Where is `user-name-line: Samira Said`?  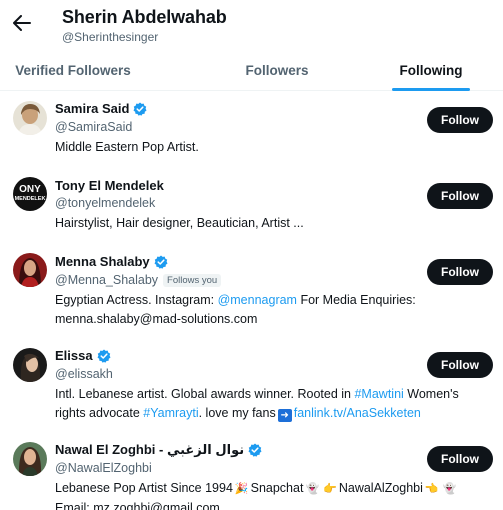 user-name-line: Samira Said is located at coordinates (101, 108).